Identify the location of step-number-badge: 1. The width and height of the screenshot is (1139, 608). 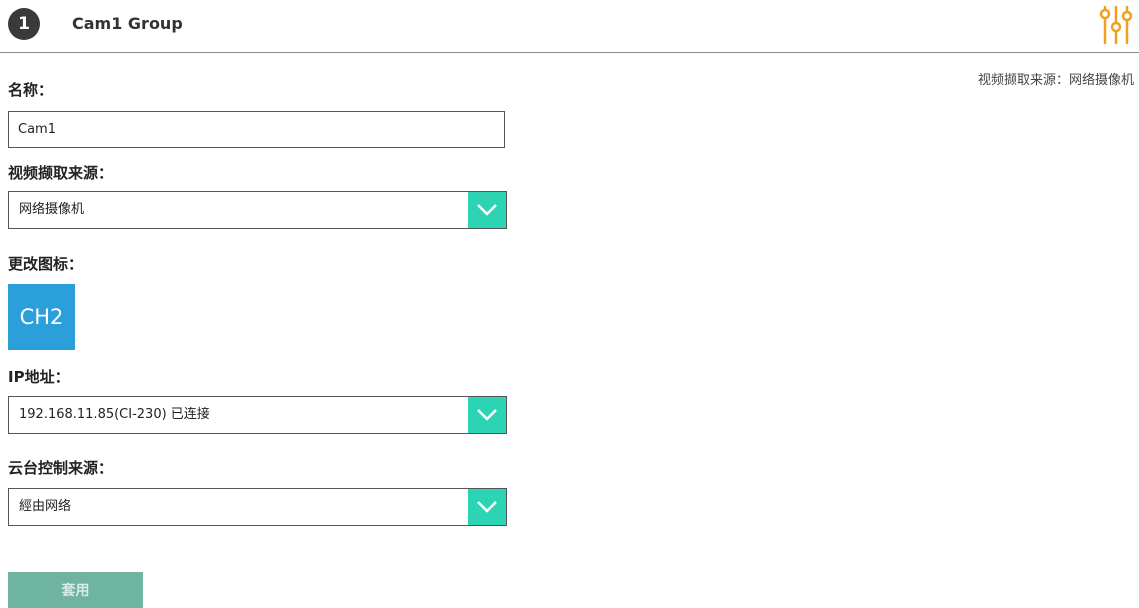
(24, 24).